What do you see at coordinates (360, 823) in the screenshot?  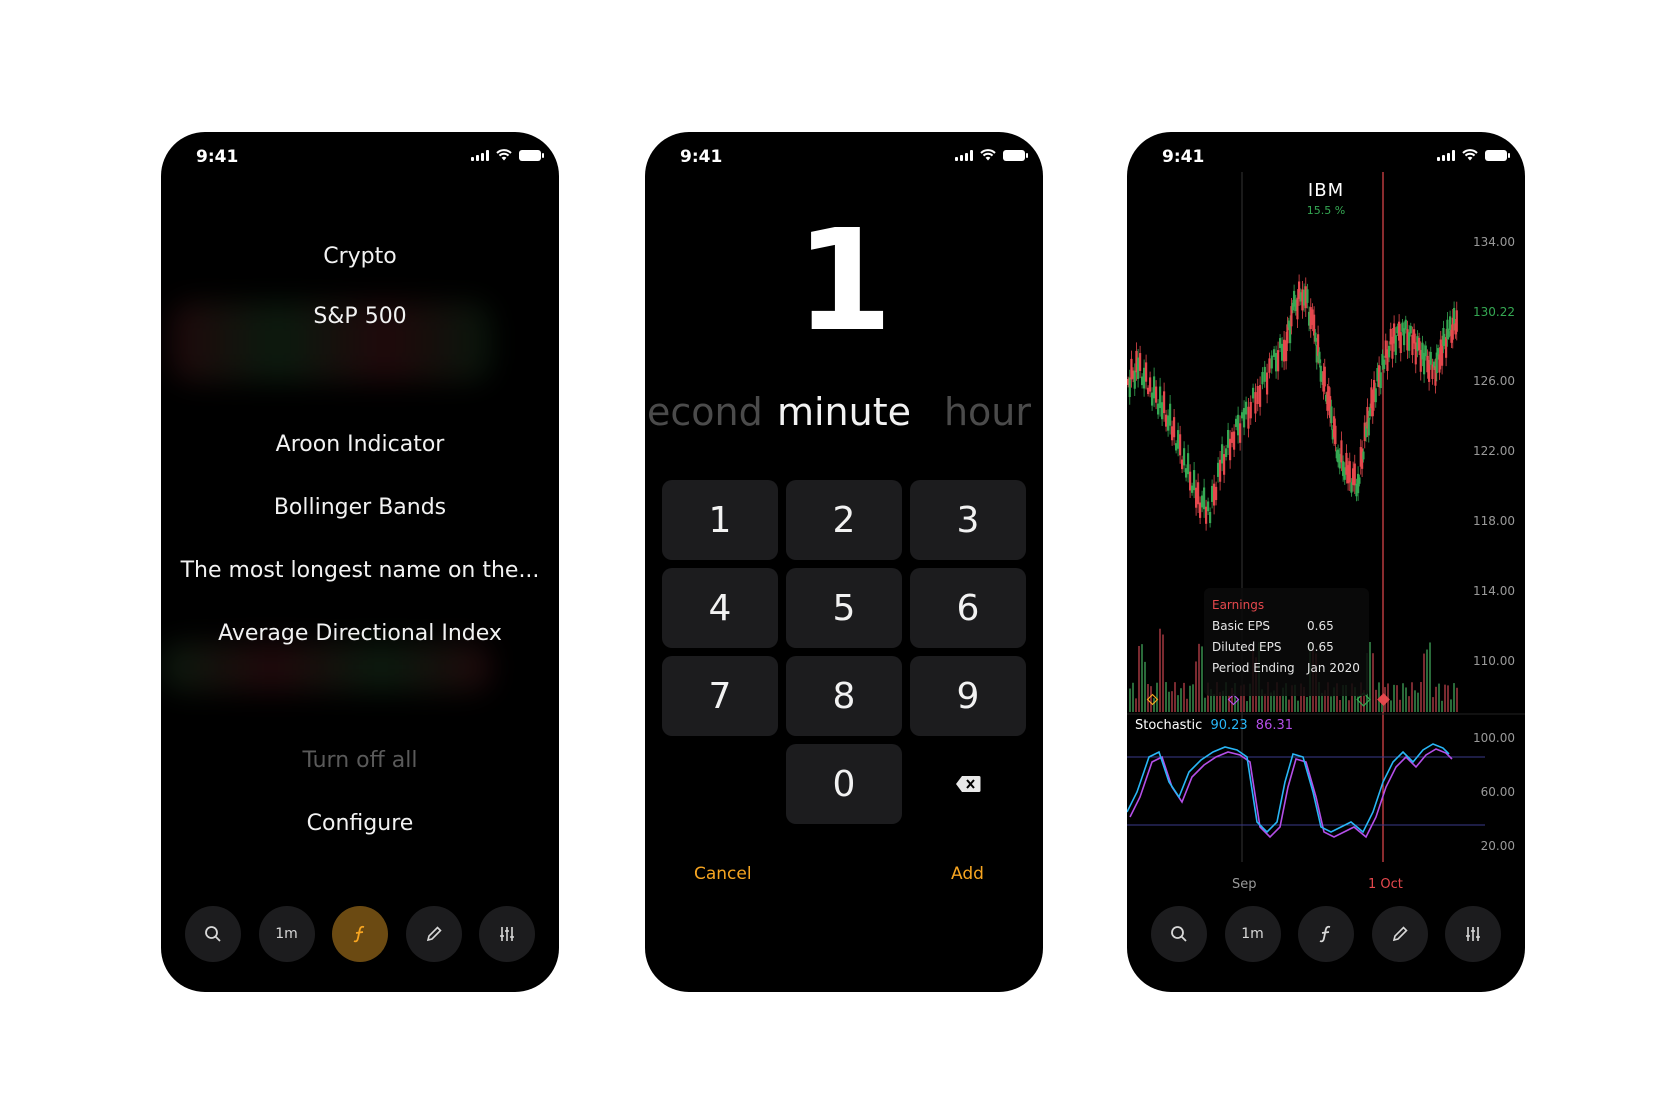 I see `configure-button: Configure` at bounding box center [360, 823].